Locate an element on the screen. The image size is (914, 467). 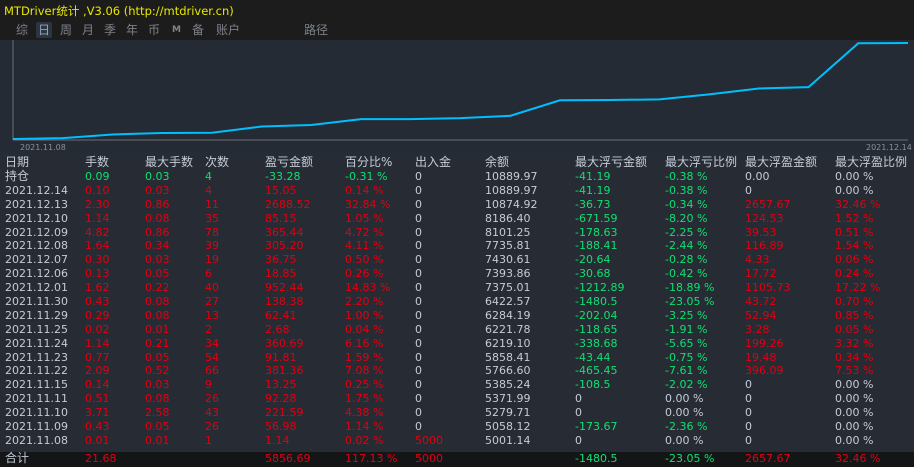
toolbar-tab-7: M is located at coordinates (176, 30).